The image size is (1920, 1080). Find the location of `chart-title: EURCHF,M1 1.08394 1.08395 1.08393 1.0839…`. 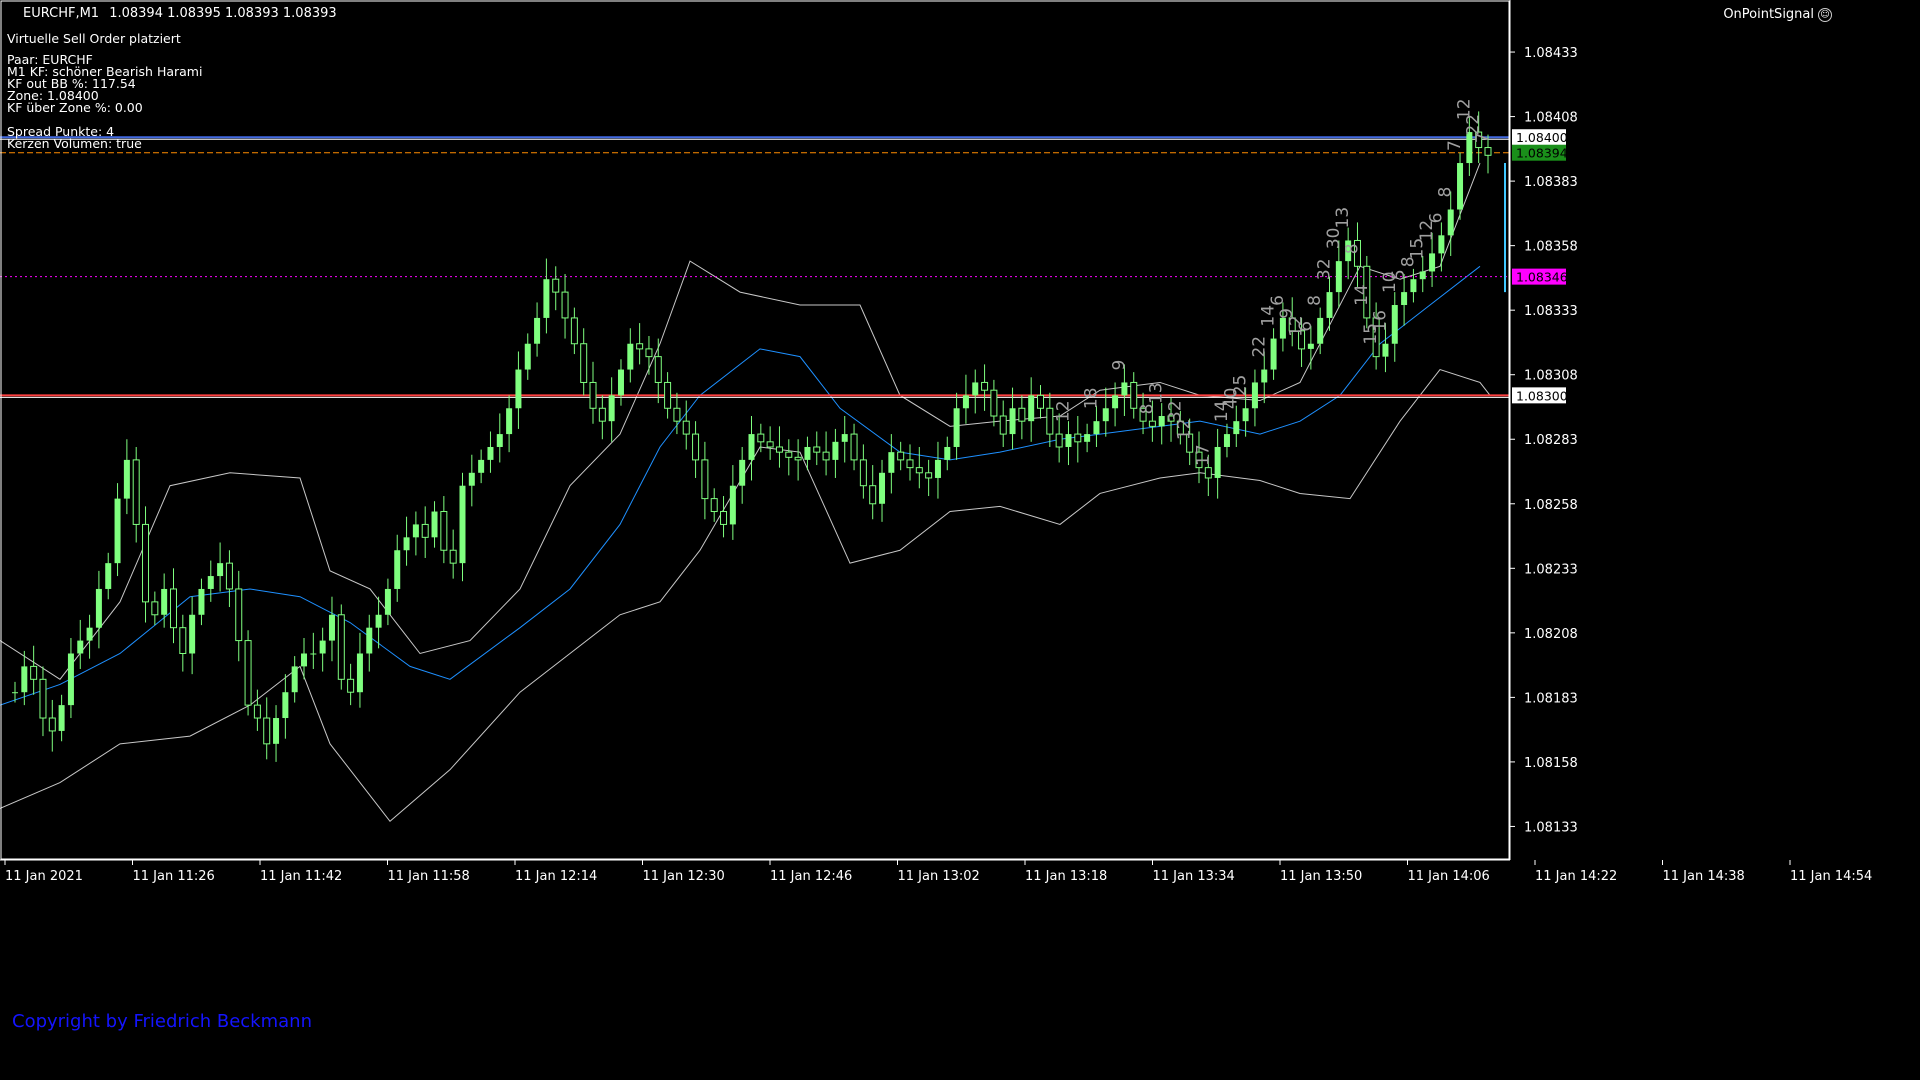

chart-title: EURCHF,M1 1.08394 1.08395 1.08393 1.0839… is located at coordinates (180, 13).